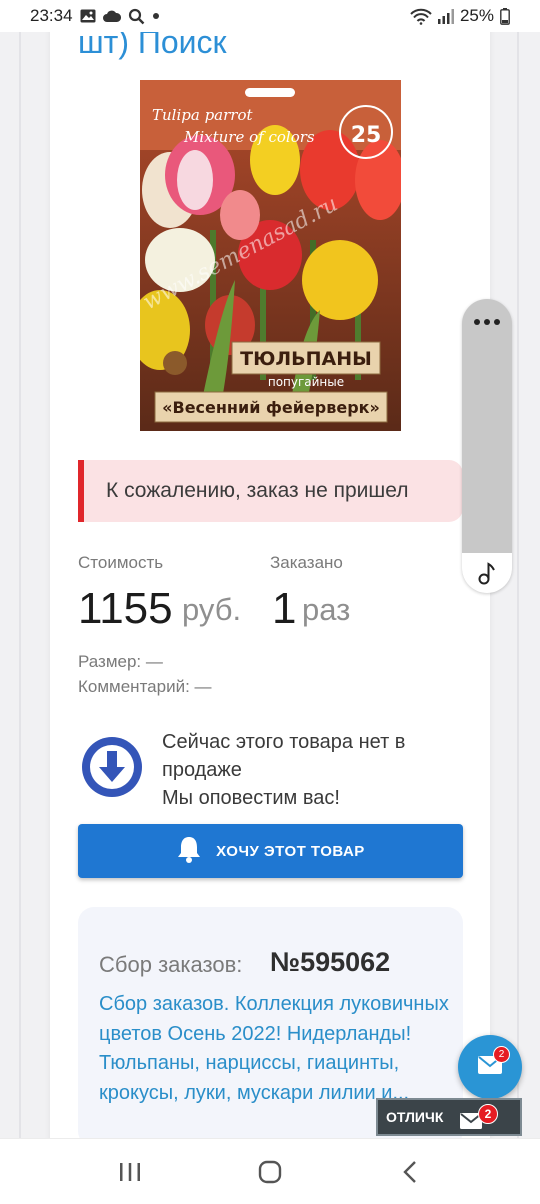  Describe the element at coordinates (171, 964) in the screenshot. I see `collection-label: Сбор заказов:` at that location.